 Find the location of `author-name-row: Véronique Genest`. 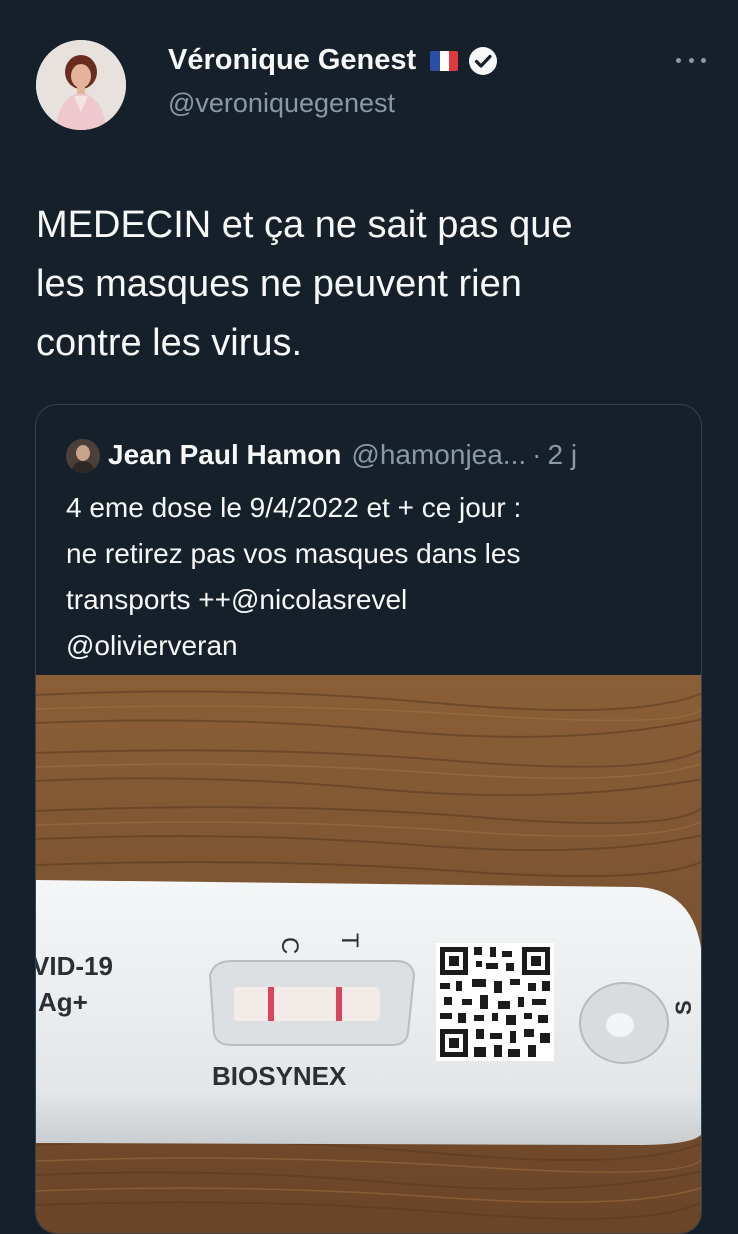

author-name-row: Véronique Genest is located at coordinates (333, 60).